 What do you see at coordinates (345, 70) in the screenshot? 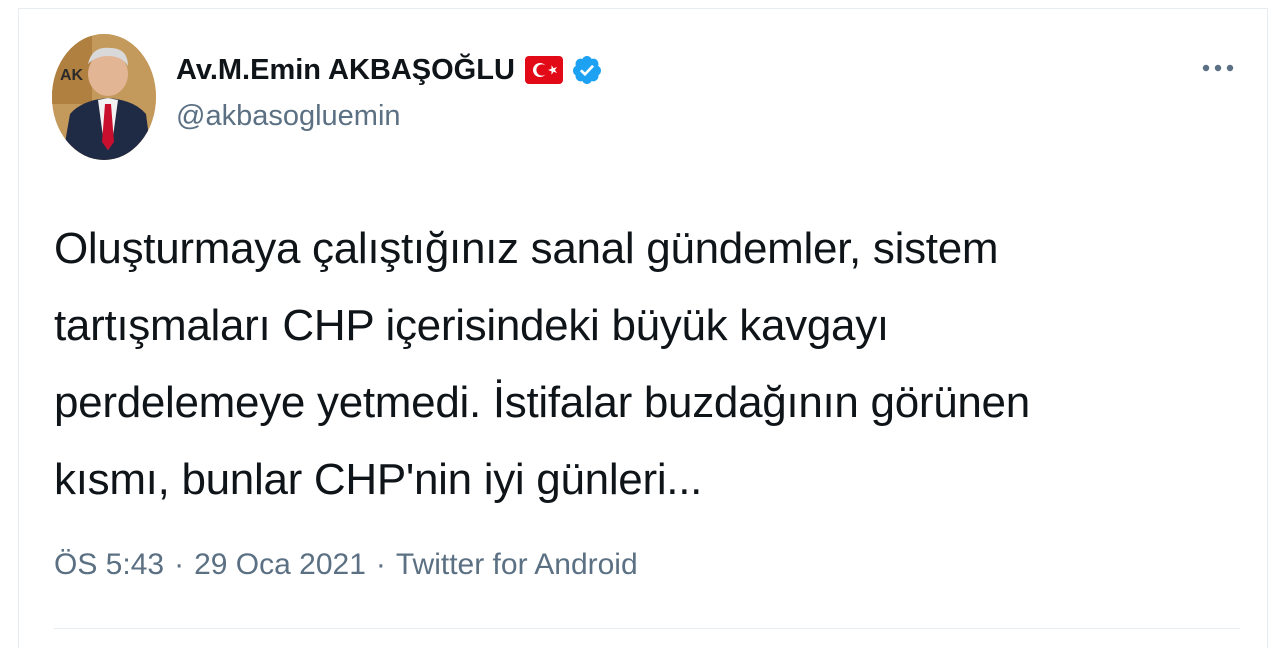
I see `author-display-name: Av.M.Emin AKBAŞOĞLU` at bounding box center [345, 70].